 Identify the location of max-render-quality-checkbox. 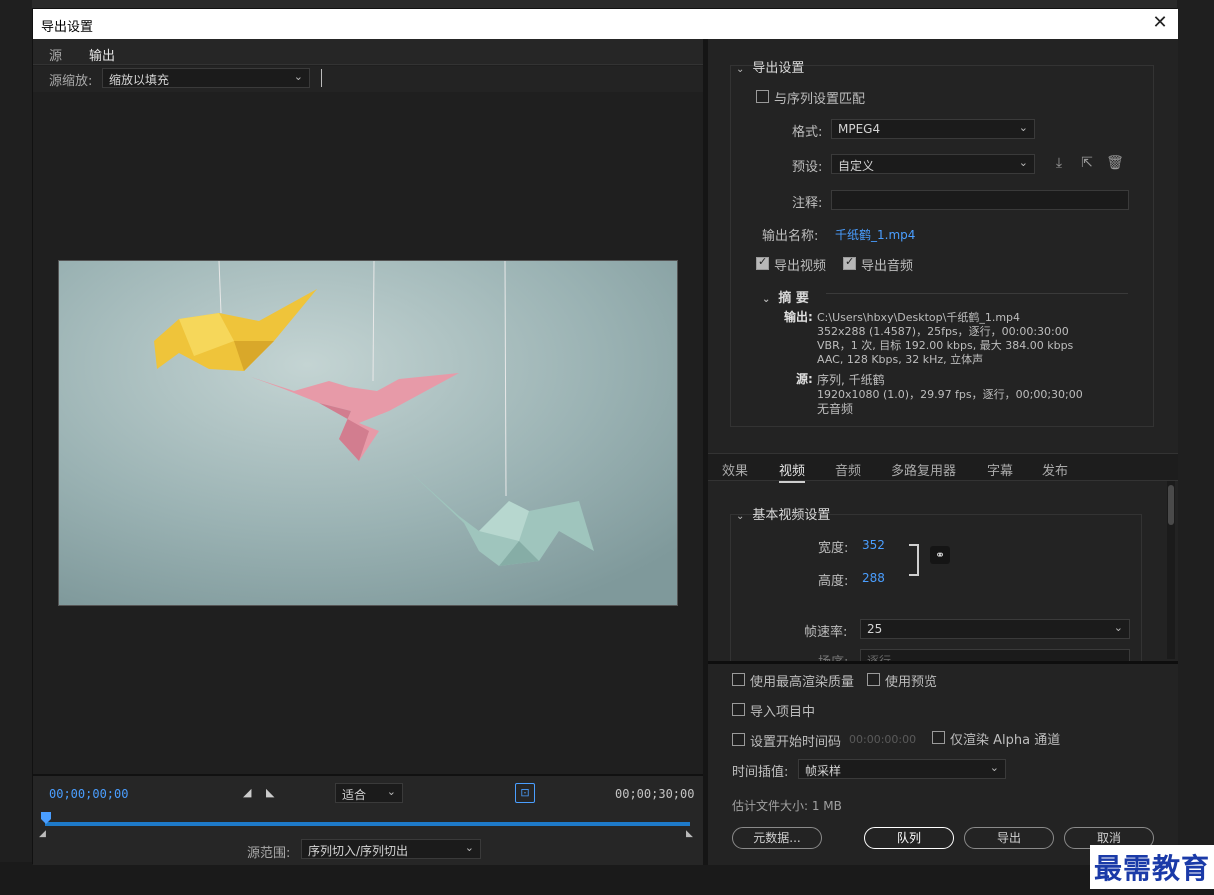
(738, 679).